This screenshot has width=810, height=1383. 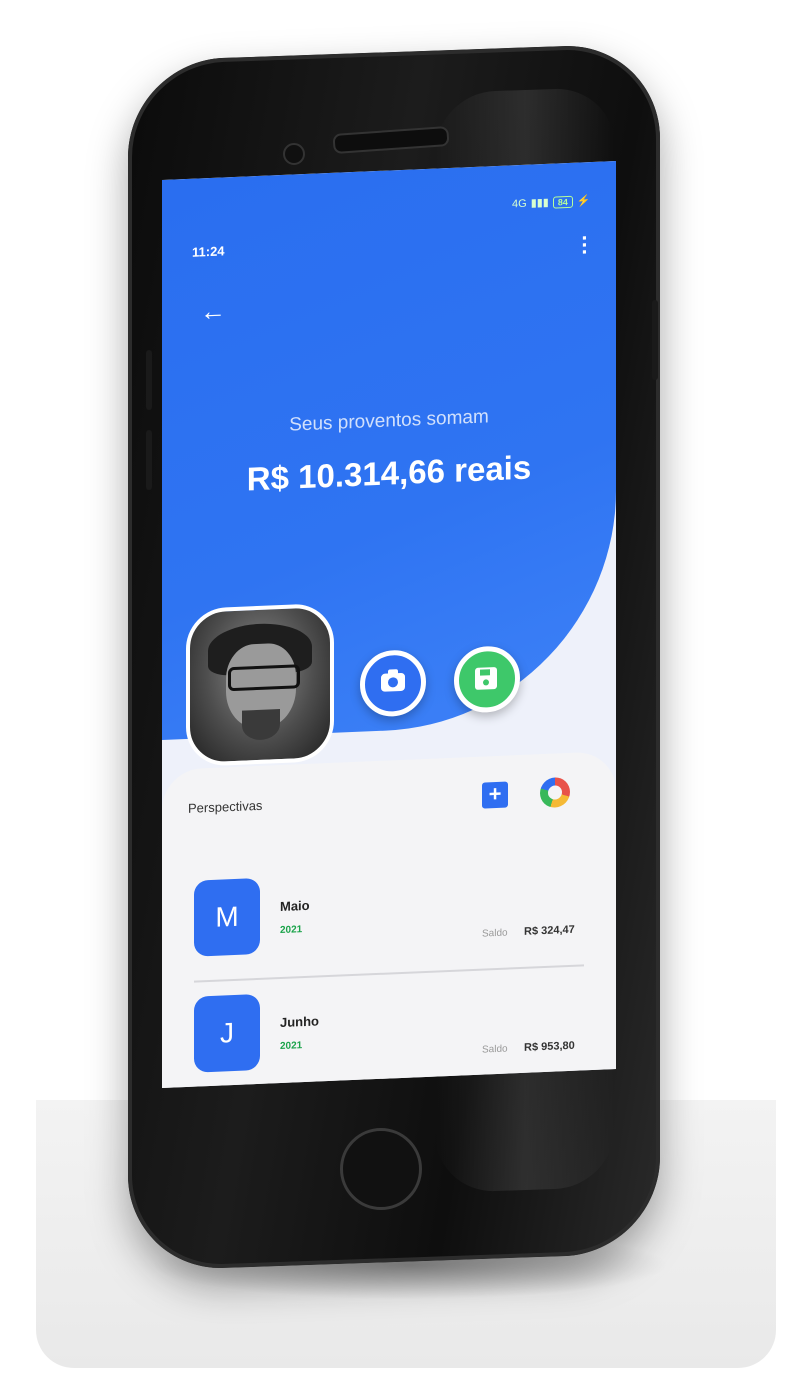 I want to click on list-item: J Junho 2021 Saldo R$ 953,80, so click(x=389, y=1034).